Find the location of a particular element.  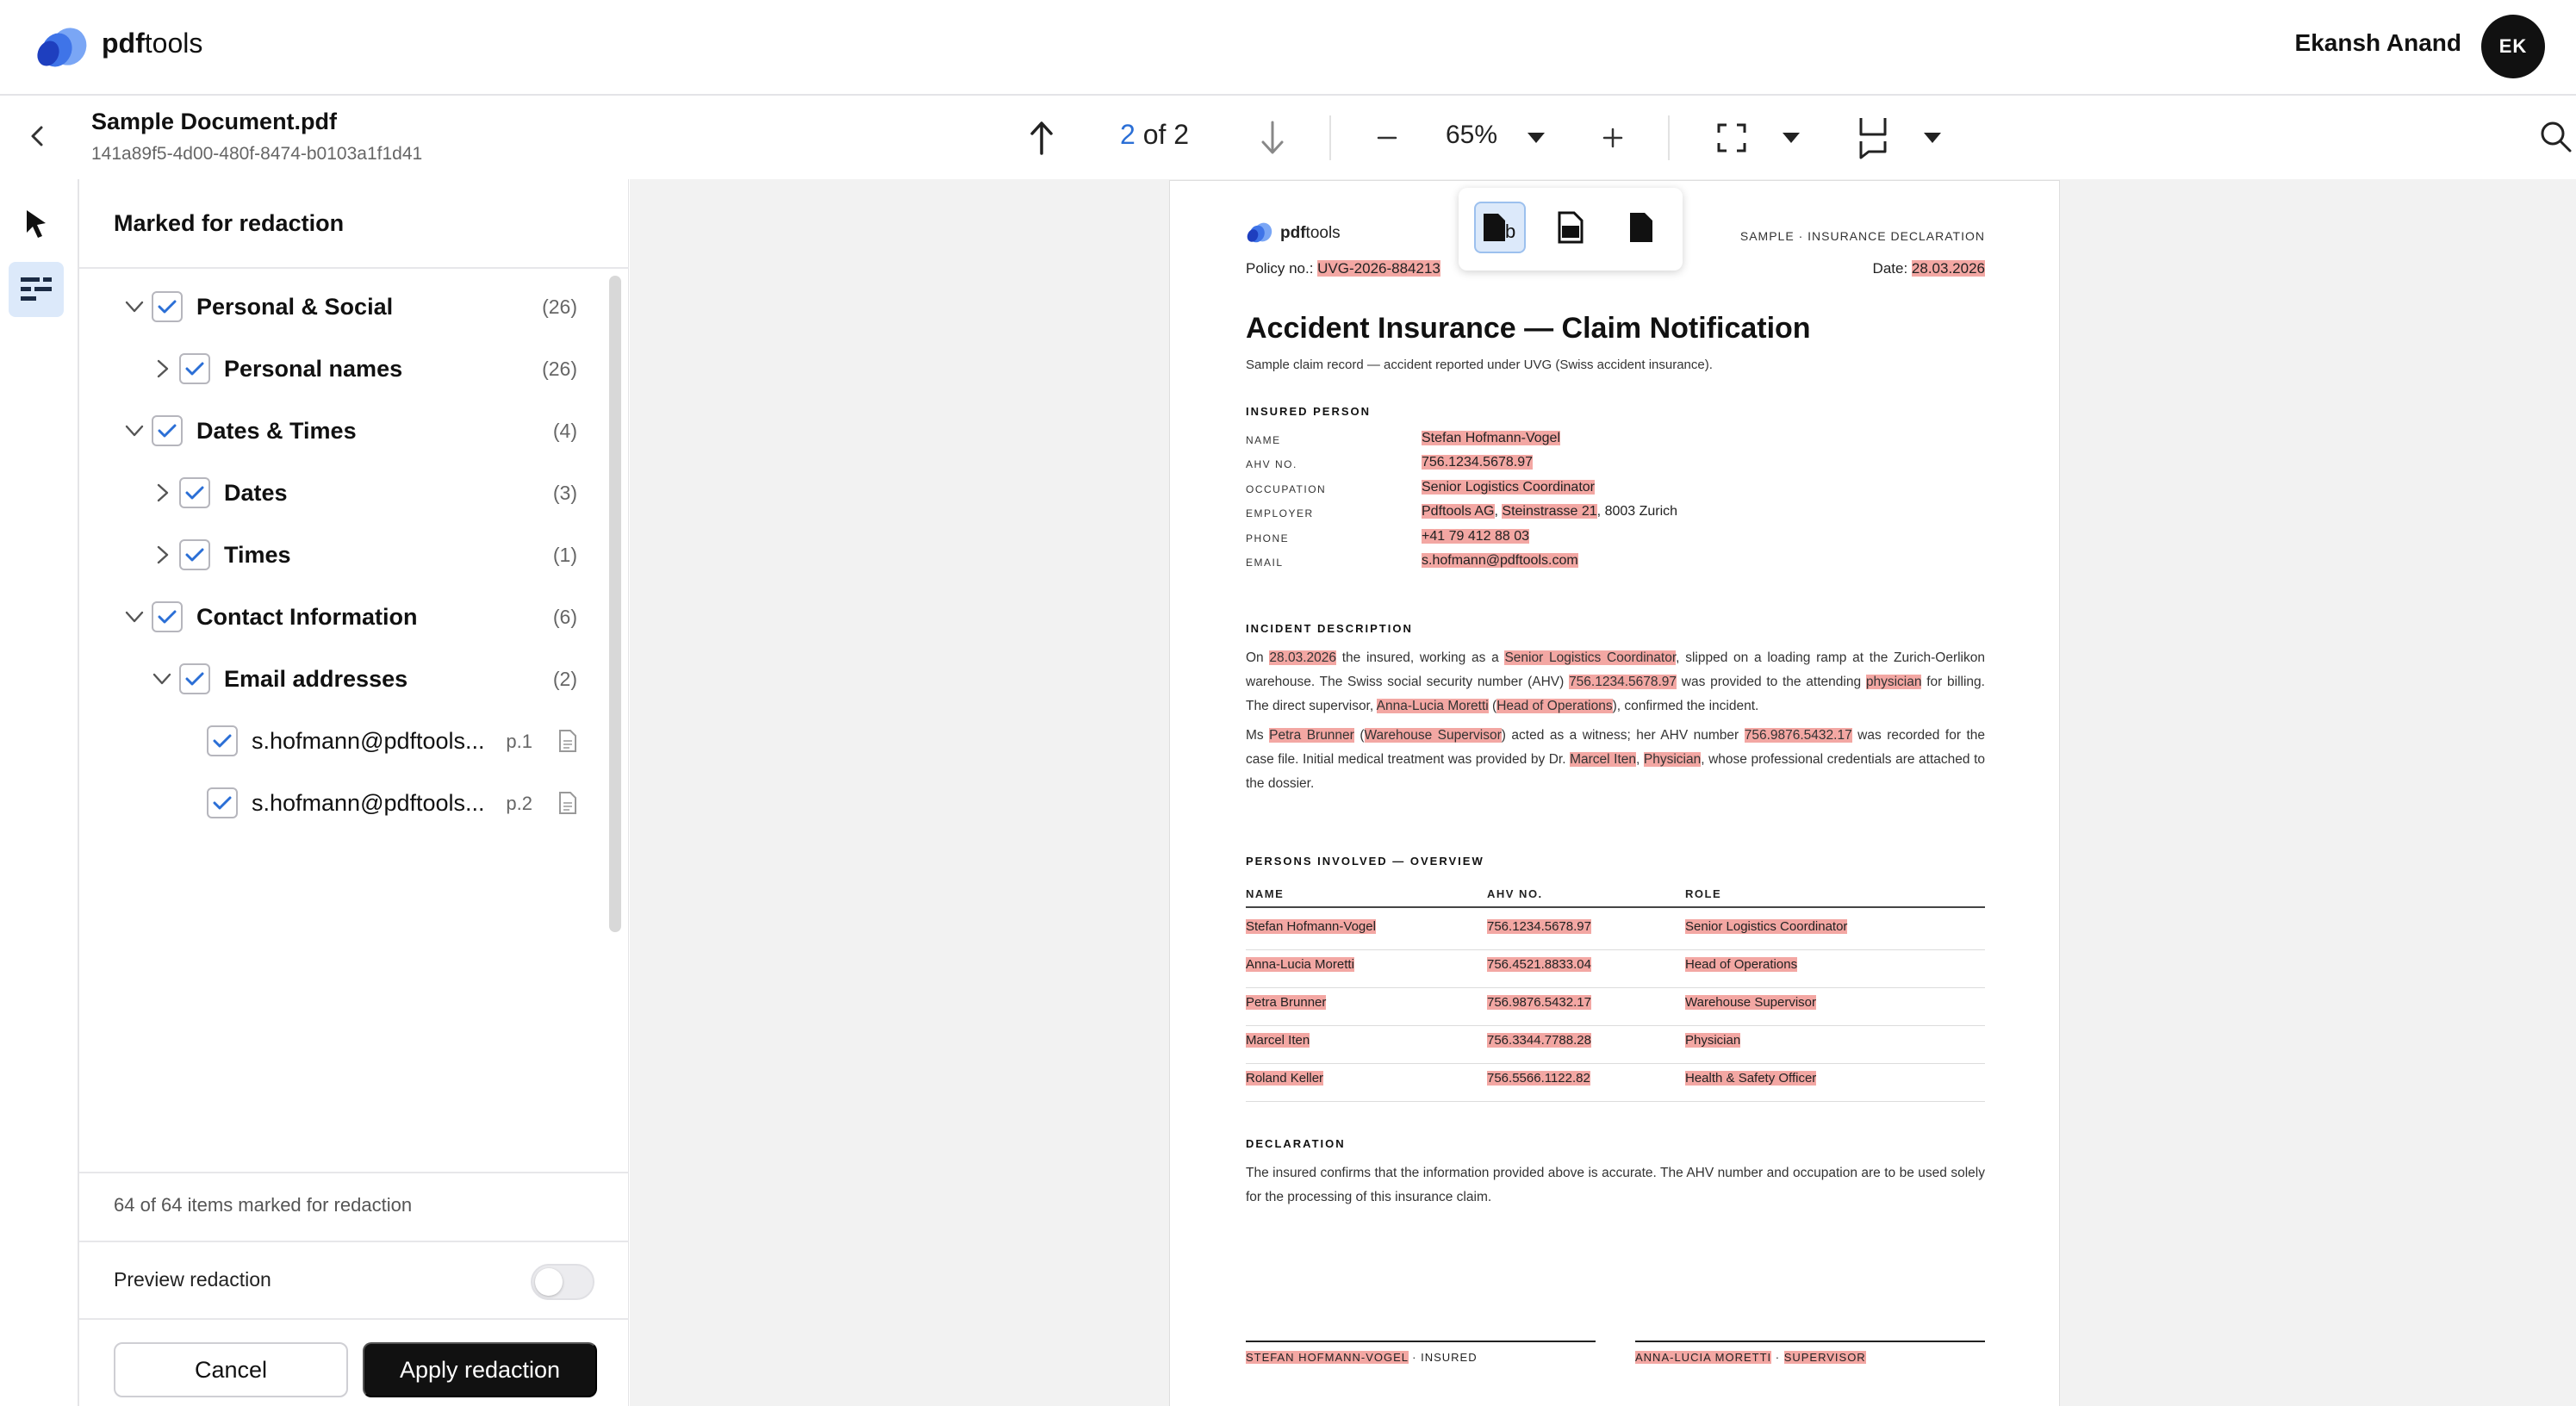

panel-scrollbar is located at coordinates (615, 604).